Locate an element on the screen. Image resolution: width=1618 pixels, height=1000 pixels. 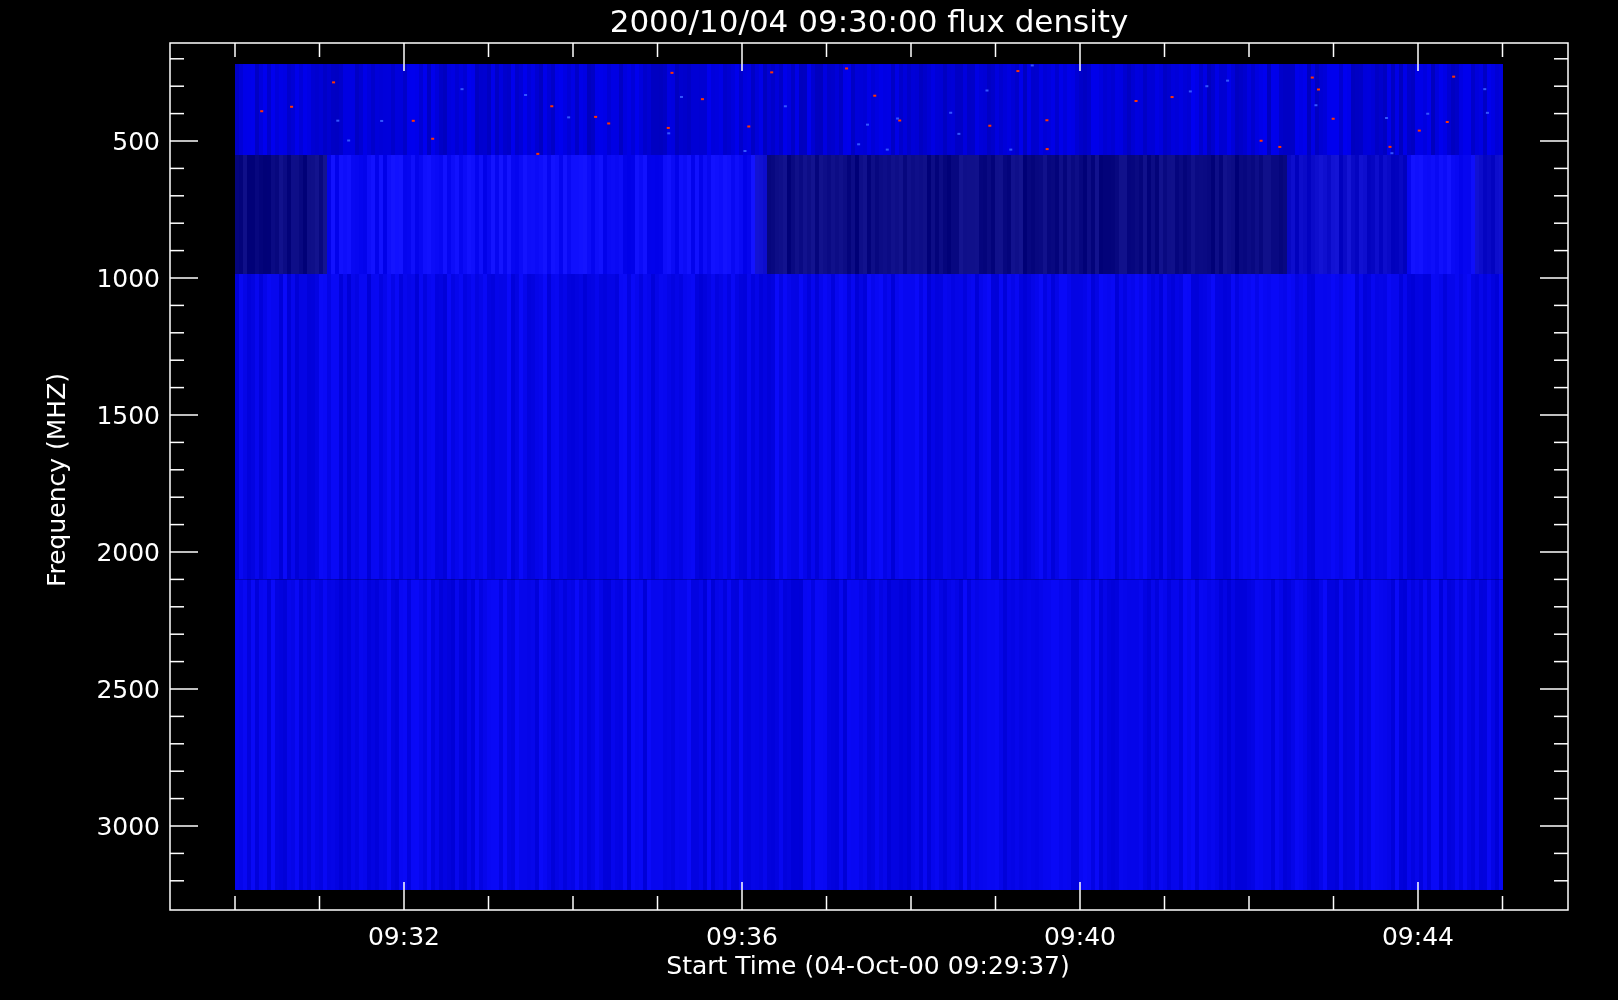
y-axis-title: Frequency (MHZ) is located at coordinates (56, 480).